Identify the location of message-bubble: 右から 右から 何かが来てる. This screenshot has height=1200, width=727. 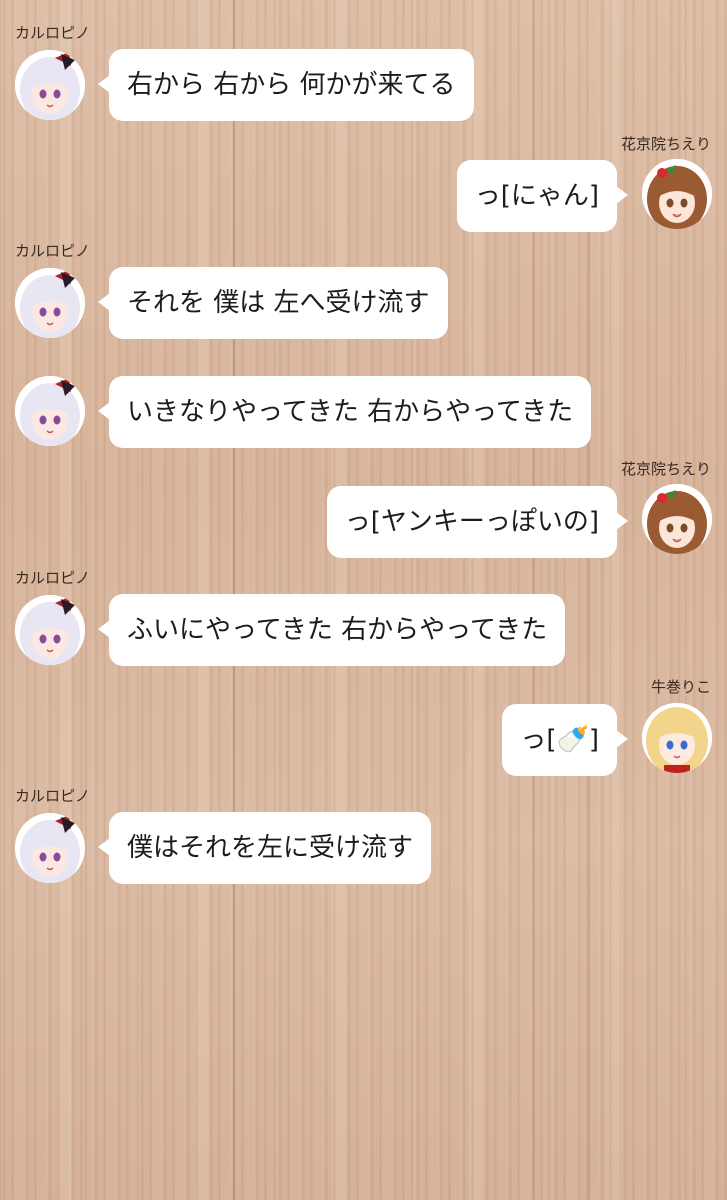
(286, 85).